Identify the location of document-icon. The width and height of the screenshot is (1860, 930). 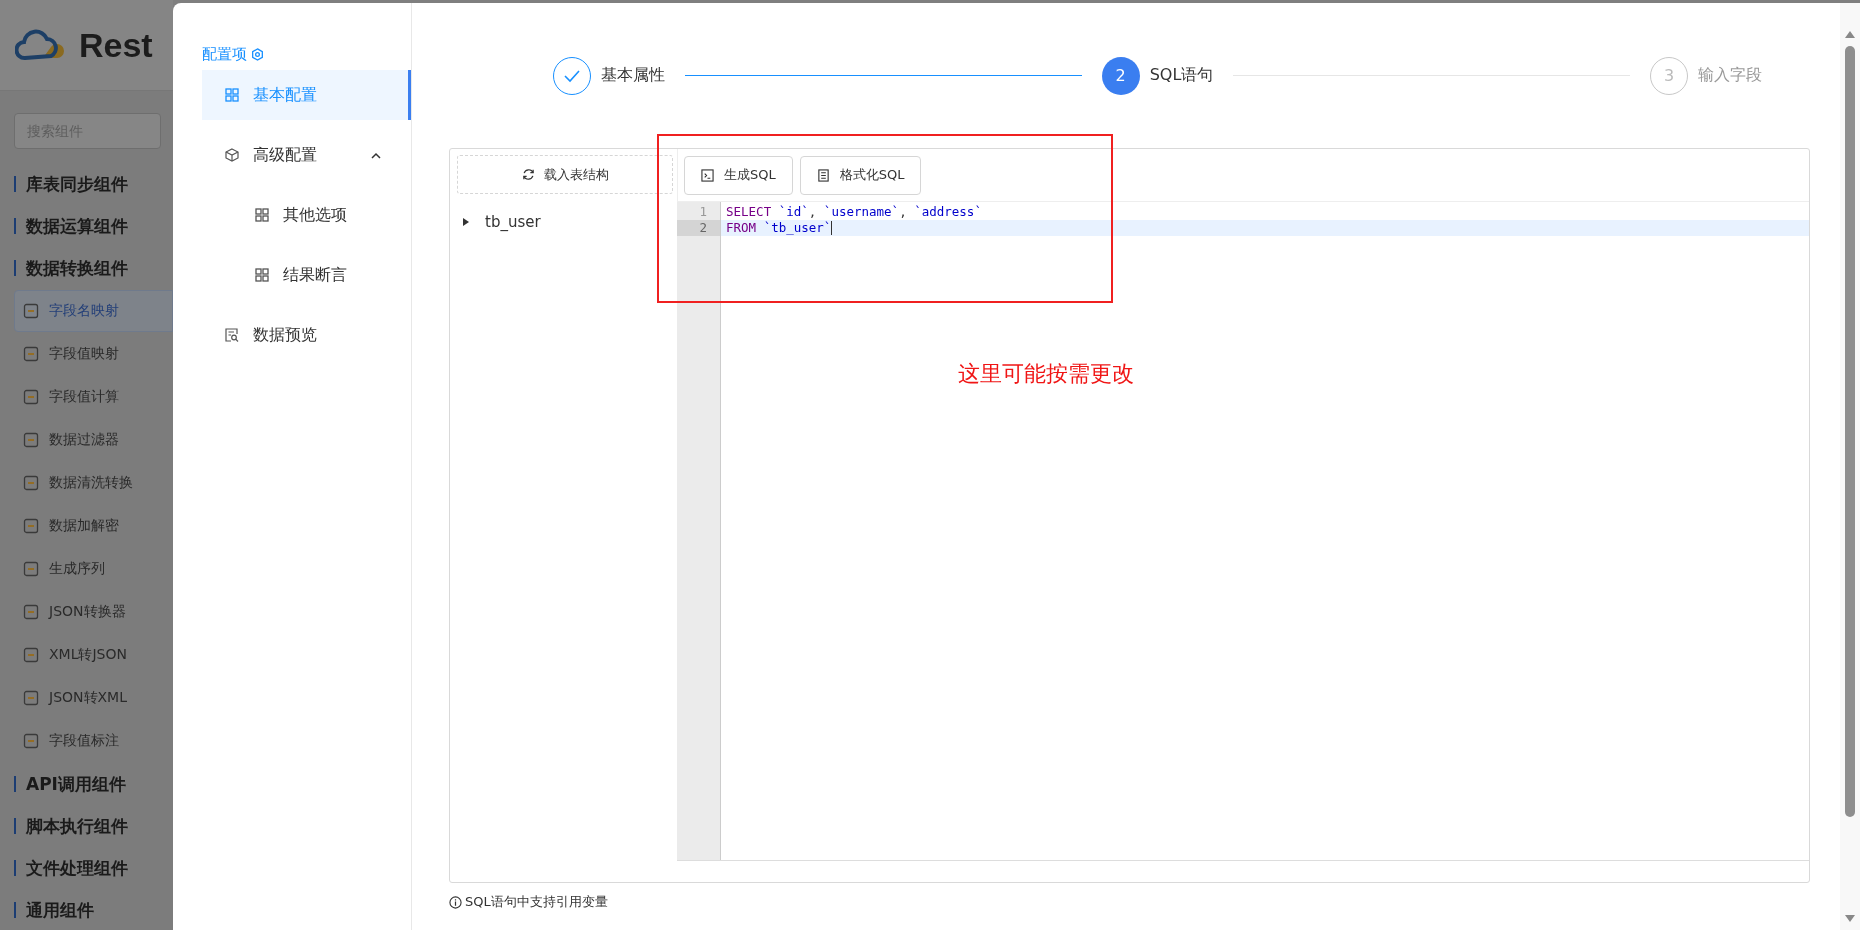
(823, 175).